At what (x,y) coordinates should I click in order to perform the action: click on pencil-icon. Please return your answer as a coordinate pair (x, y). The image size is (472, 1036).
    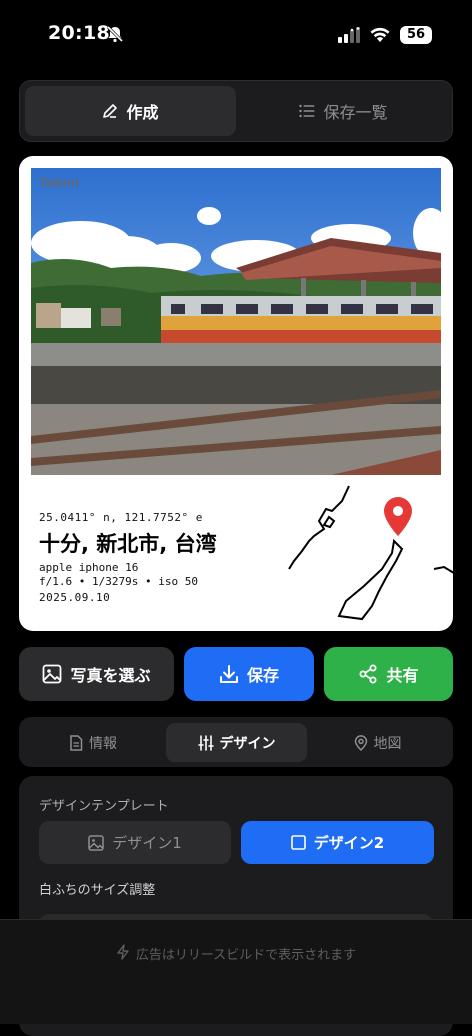
    Looking at the image, I should click on (110, 111).